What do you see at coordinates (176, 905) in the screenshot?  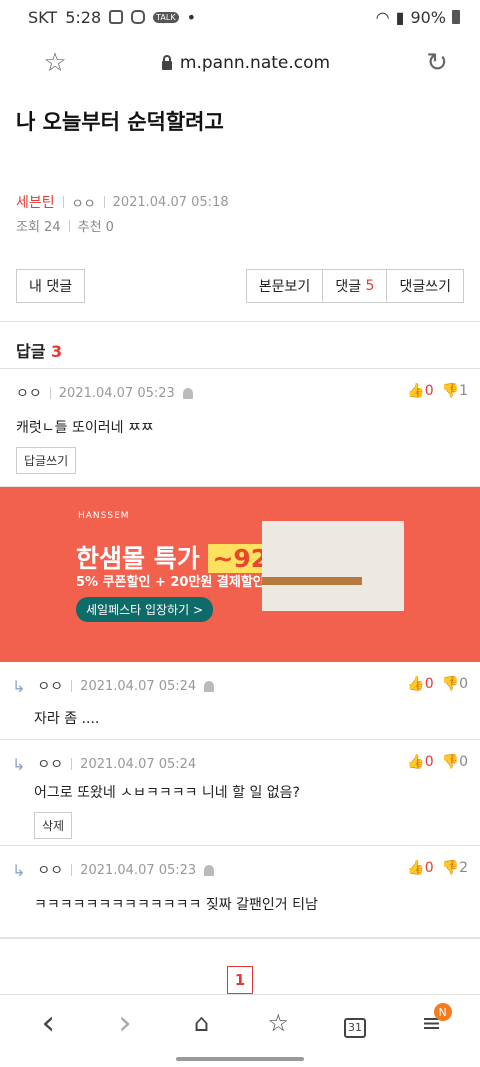 I see `reply-text: ㅋㅋㅋㅋㅋㅋㅋㅋㅋㅋㅋㅋㅋ 짖짜 갈팬인거 티남` at bounding box center [176, 905].